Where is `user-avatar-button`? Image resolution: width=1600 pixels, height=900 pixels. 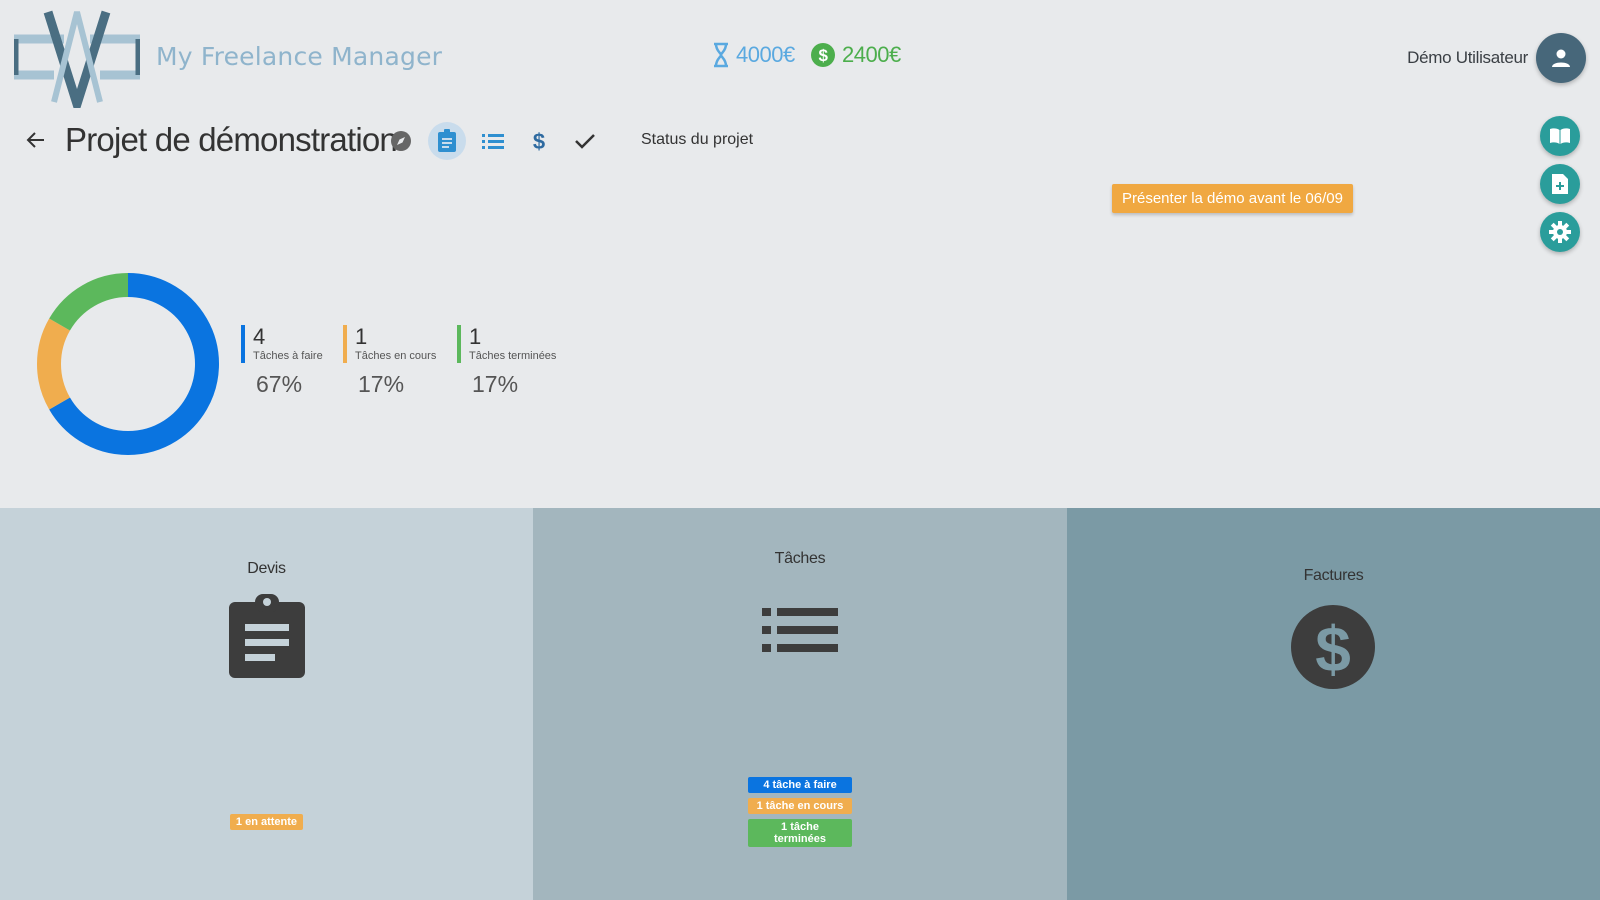
user-avatar-button is located at coordinates (1561, 58).